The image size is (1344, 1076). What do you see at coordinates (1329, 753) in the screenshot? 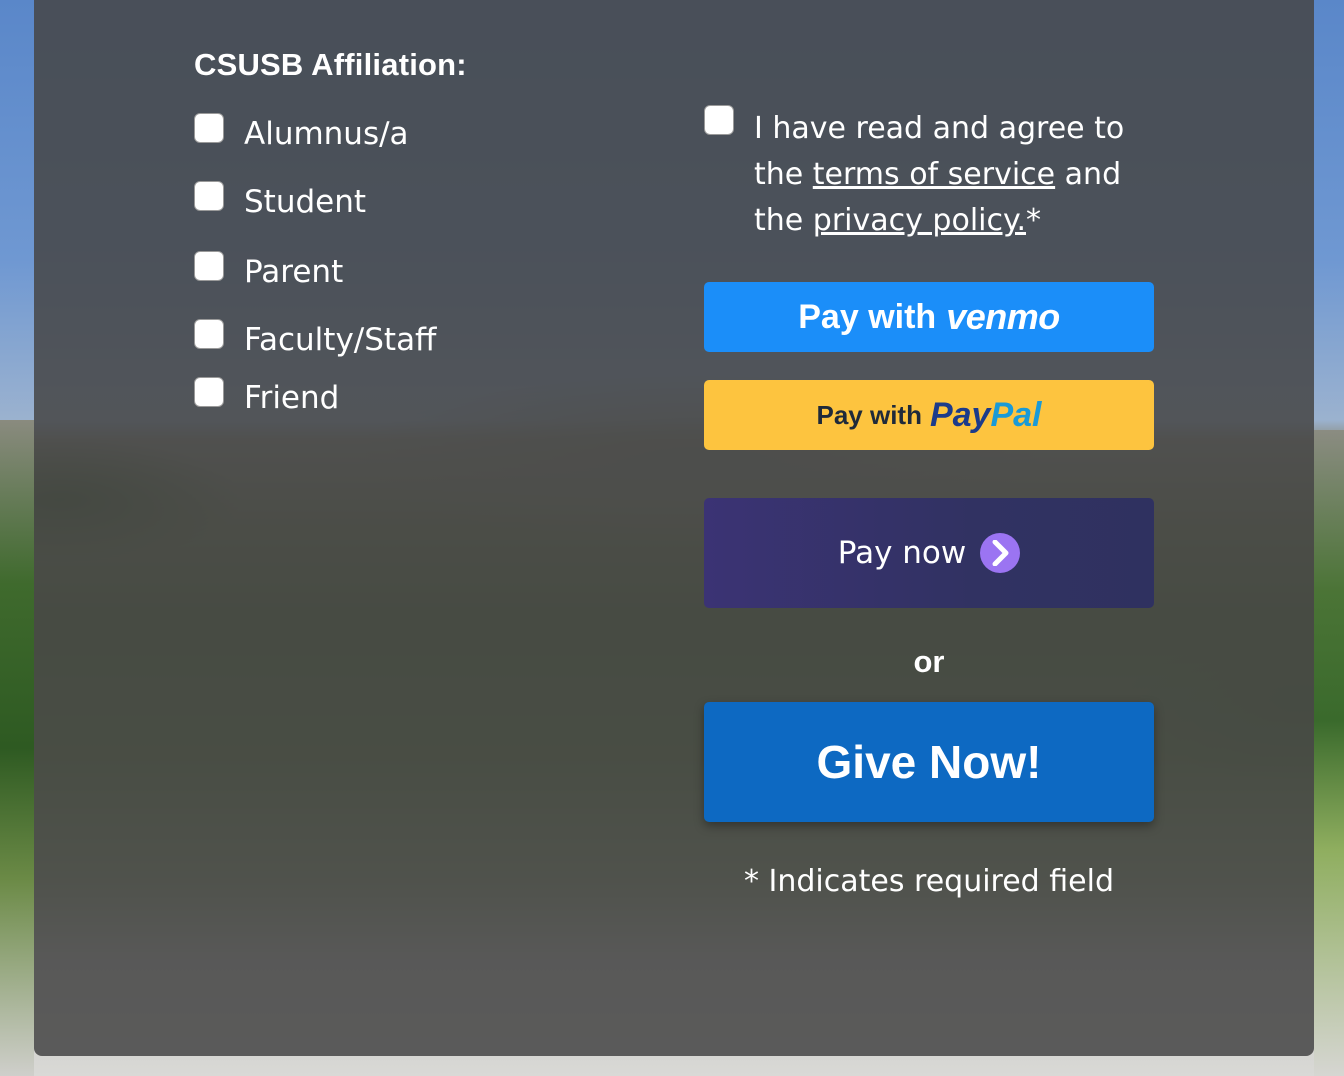
I see `background-scenery-right` at bounding box center [1329, 753].